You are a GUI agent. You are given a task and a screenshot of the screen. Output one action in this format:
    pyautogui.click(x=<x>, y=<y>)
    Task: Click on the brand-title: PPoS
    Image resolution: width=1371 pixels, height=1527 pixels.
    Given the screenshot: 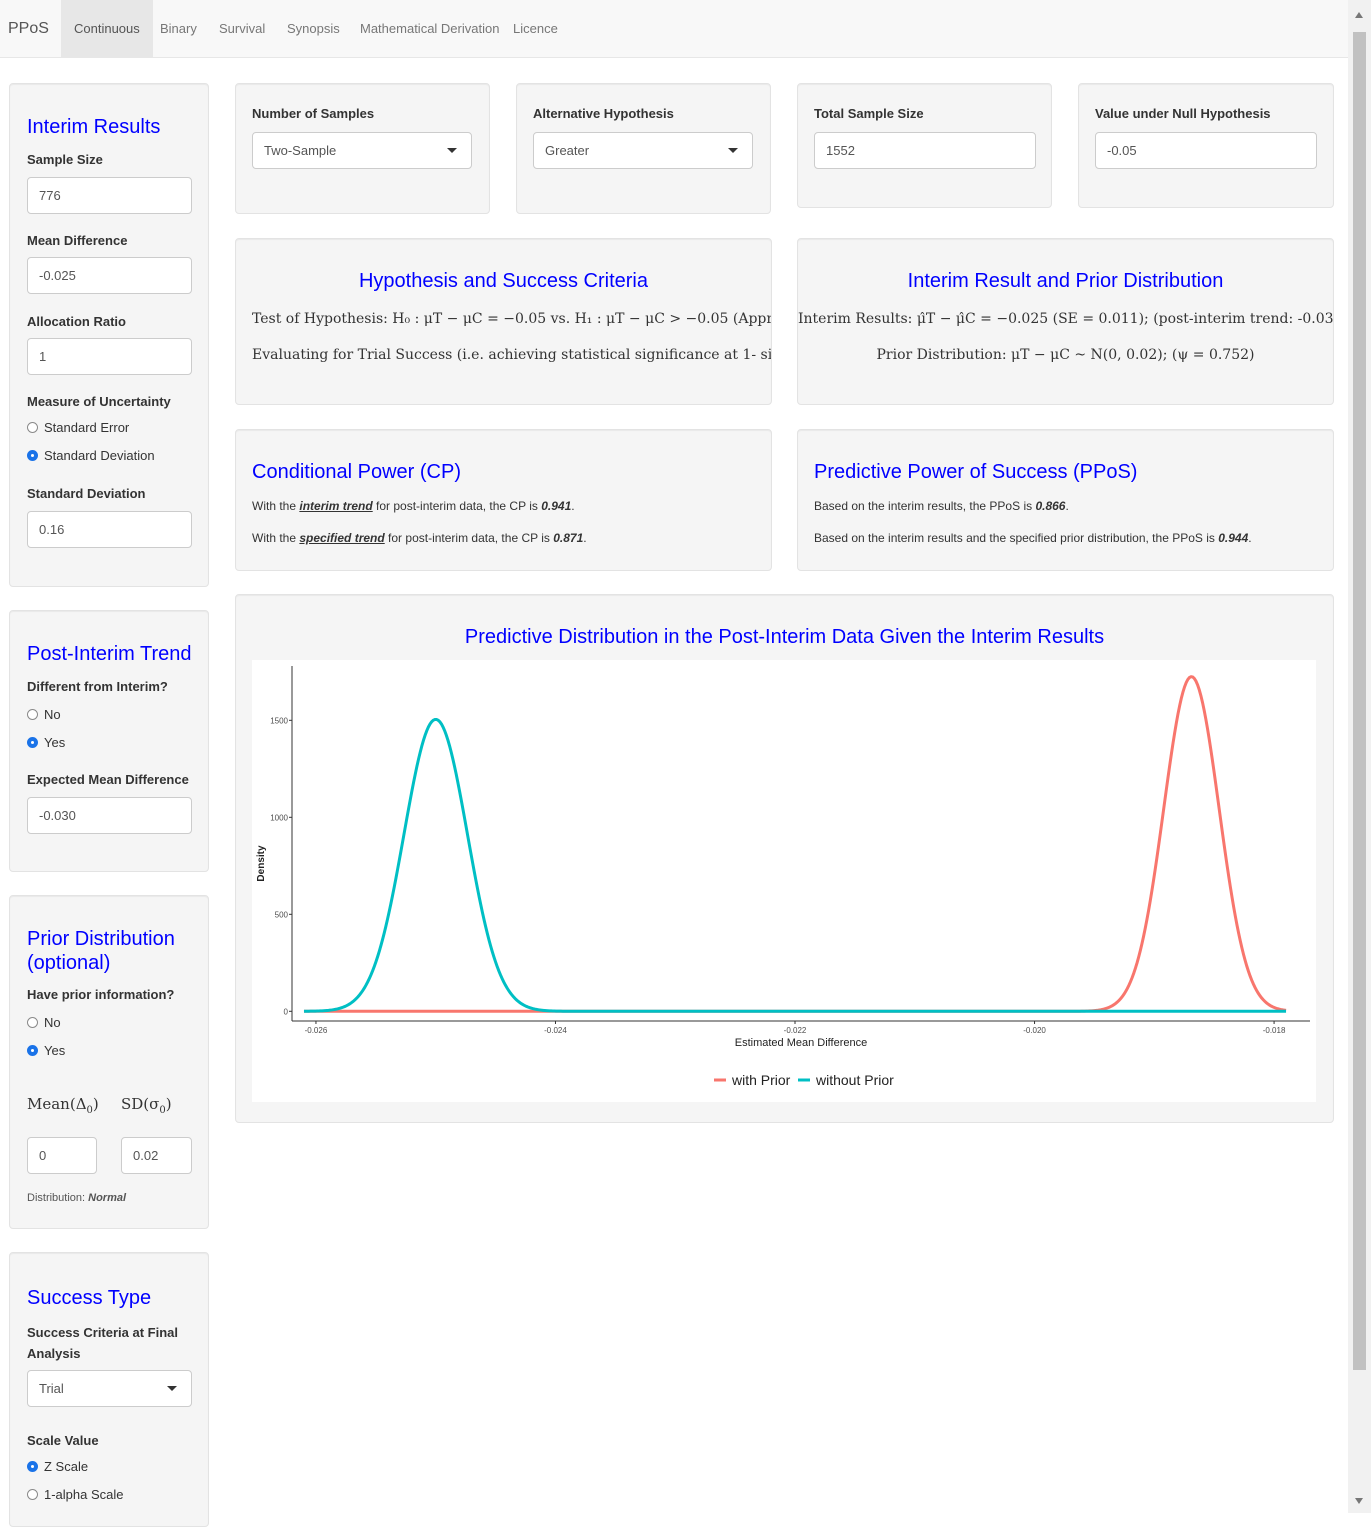 What is the action you would take?
    pyautogui.click(x=28, y=29)
    